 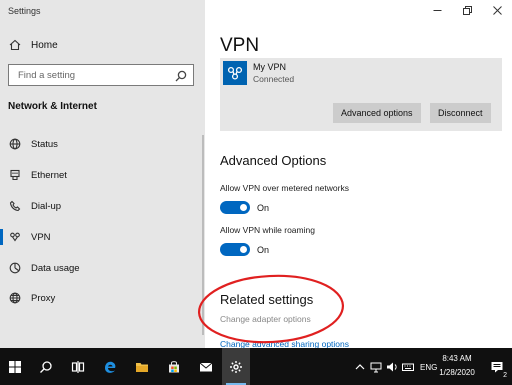 I want to click on roaming-label: Allow VPN while roaming, so click(x=267, y=230).